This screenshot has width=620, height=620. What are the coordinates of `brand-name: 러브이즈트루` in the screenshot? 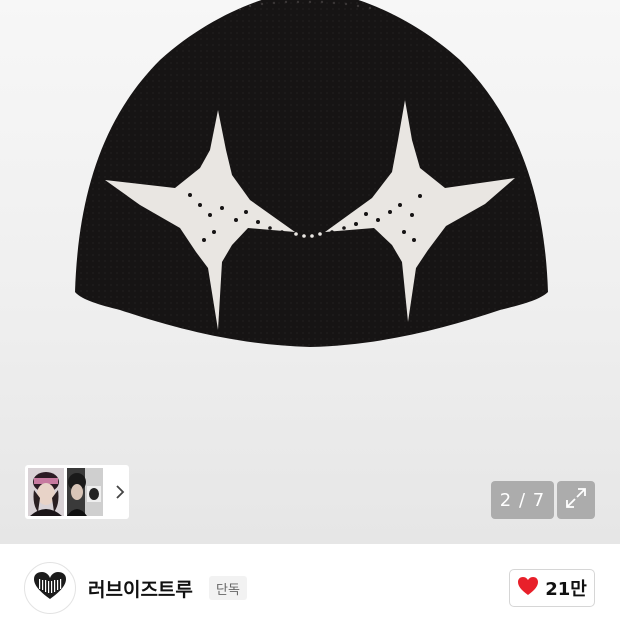 It's located at (140, 588).